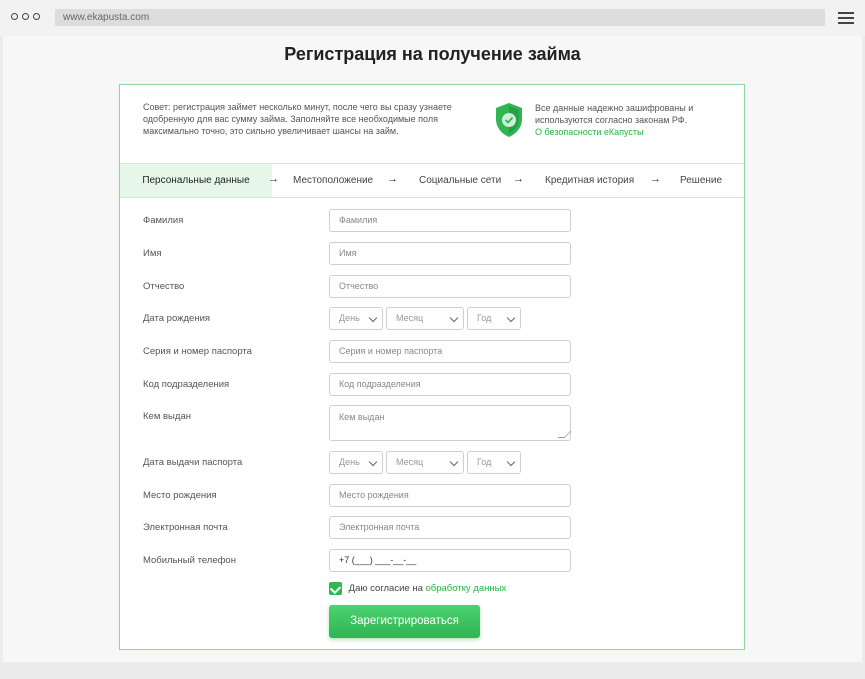 The width and height of the screenshot is (865, 679). What do you see at coordinates (450, 495) in the screenshot?
I see `birth-place-input: Место рождения` at bounding box center [450, 495].